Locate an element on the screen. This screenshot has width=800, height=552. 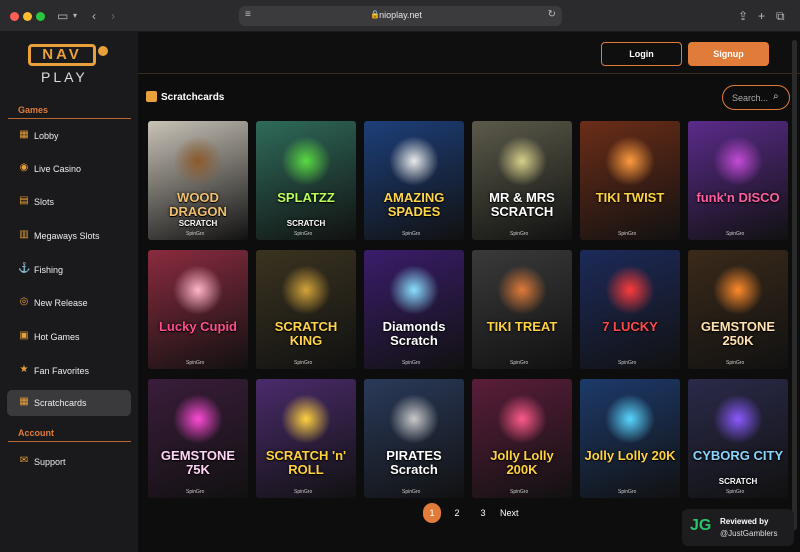
sidebar-item-support: ✉ Support is located at coordinates (69, 462).